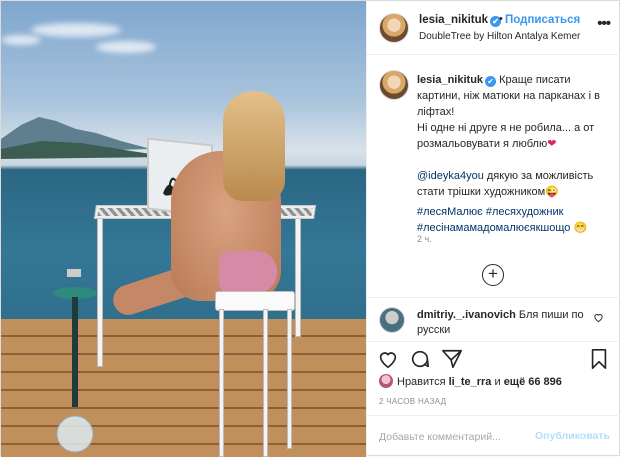 The width and height of the screenshot is (620, 457). I want to click on publish-button: Опубликовать, so click(572, 436).